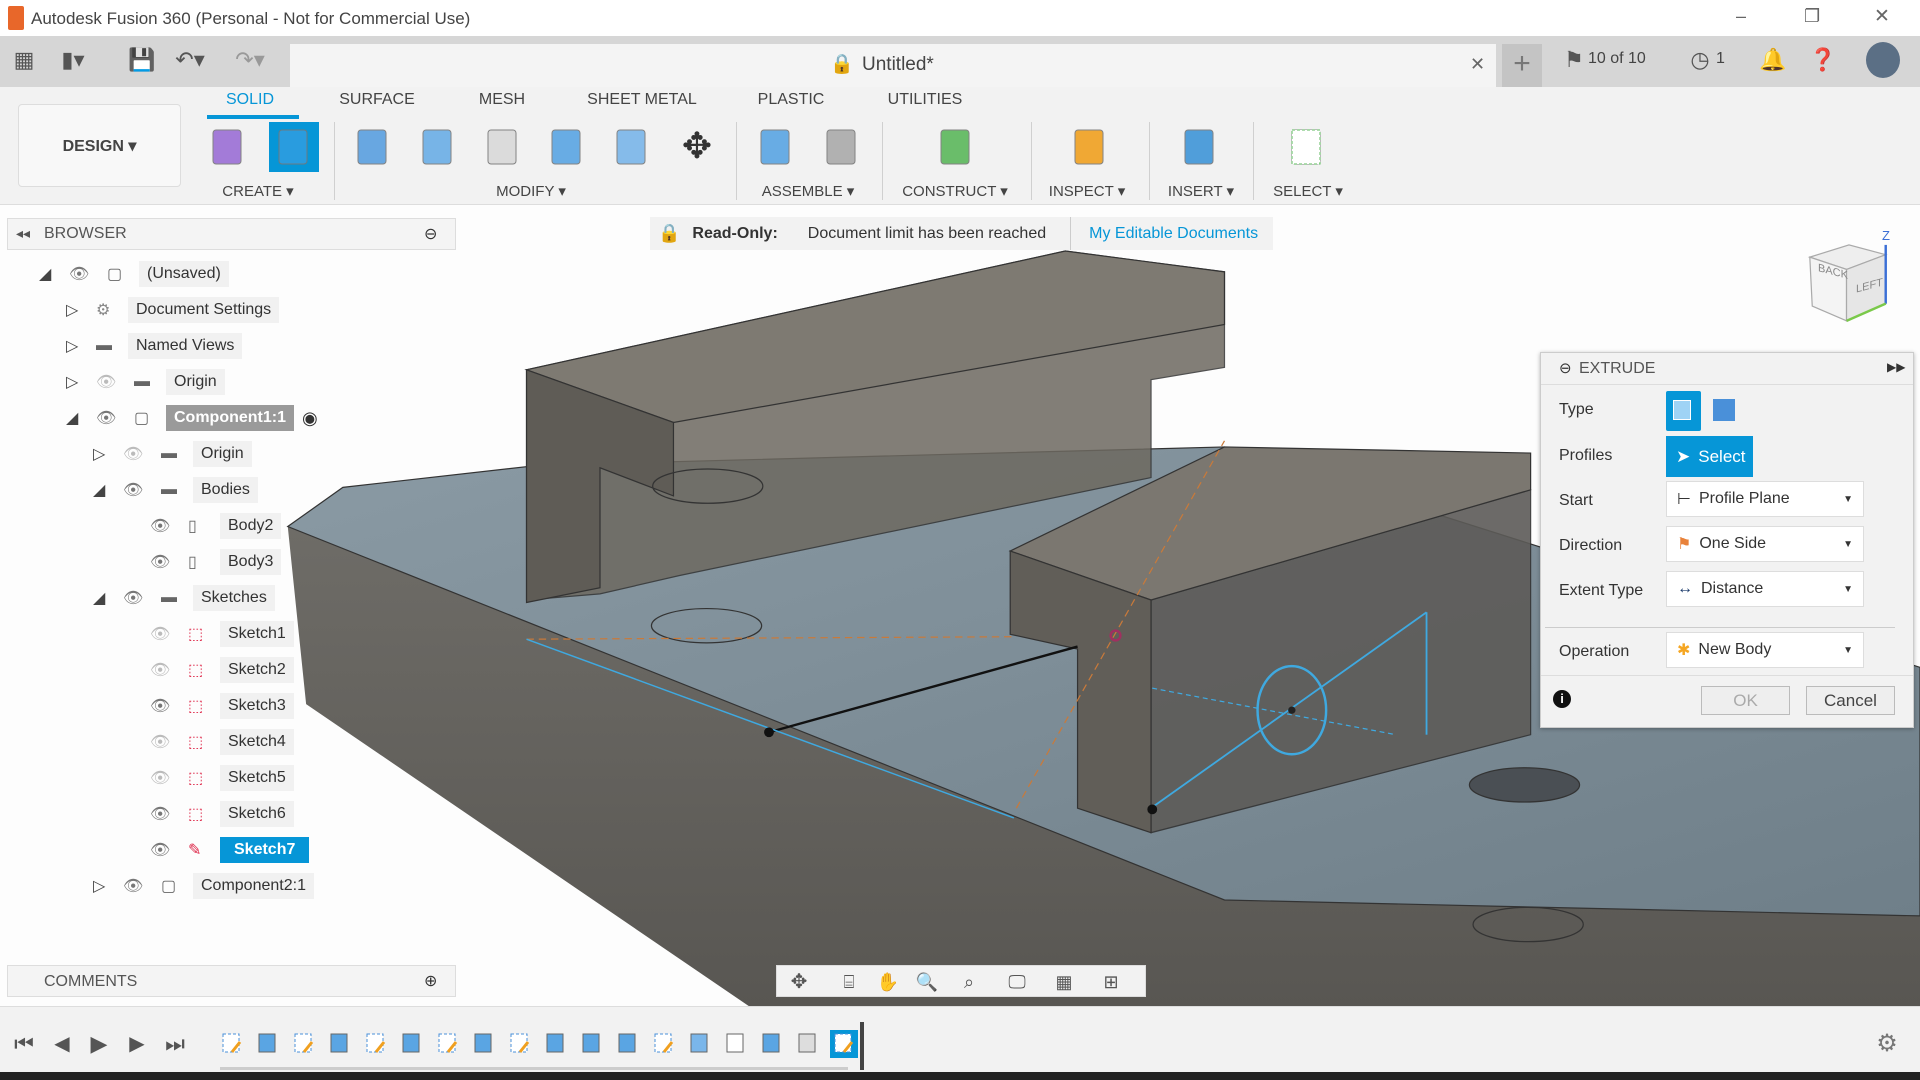 Image resolution: width=1920 pixels, height=1080 pixels. I want to click on tree-item: 👁 ▯ Body2, so click(201, 526).